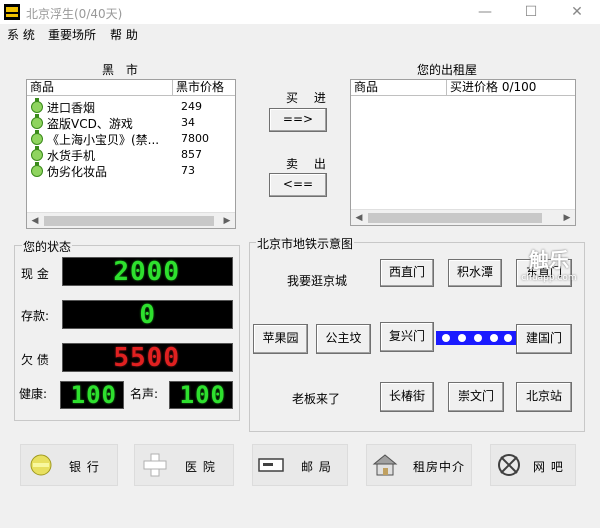 Image resolution: width=600 pixels, height=528 pixels. Describe the element at coordinates (35, 316) in the screenshot. I see `deposit-label: 存款:` at that location.